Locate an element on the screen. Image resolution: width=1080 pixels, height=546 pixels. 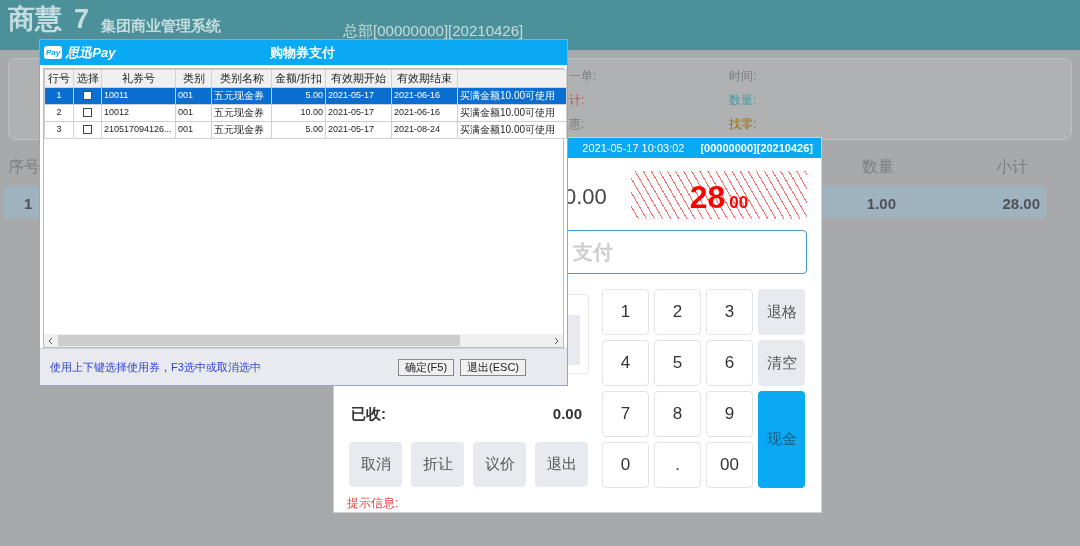
column-header: 有效期结束 is located at coordinates (424, 78).